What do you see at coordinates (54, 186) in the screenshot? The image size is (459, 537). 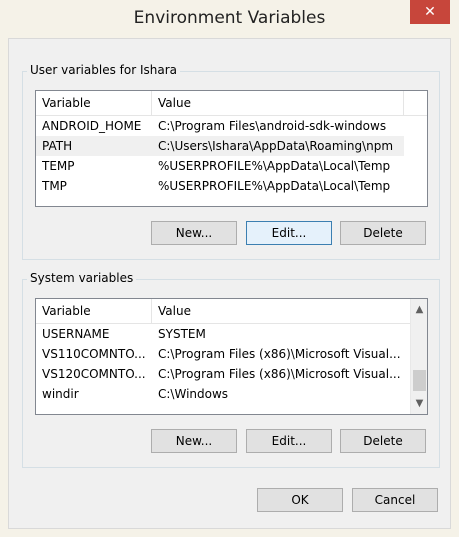 I see `variable-name: TMP` at bounding box center [54, 186].